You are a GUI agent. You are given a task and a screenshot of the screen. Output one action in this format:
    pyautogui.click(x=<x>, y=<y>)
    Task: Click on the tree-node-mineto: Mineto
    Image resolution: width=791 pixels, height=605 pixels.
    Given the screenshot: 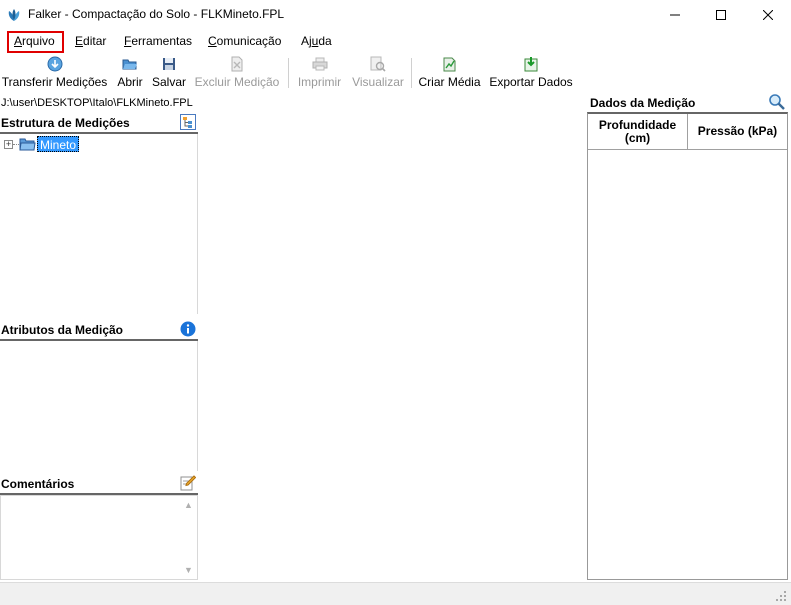 What is the action you would take?
    pyautogui.click(x=58, y=144)
    